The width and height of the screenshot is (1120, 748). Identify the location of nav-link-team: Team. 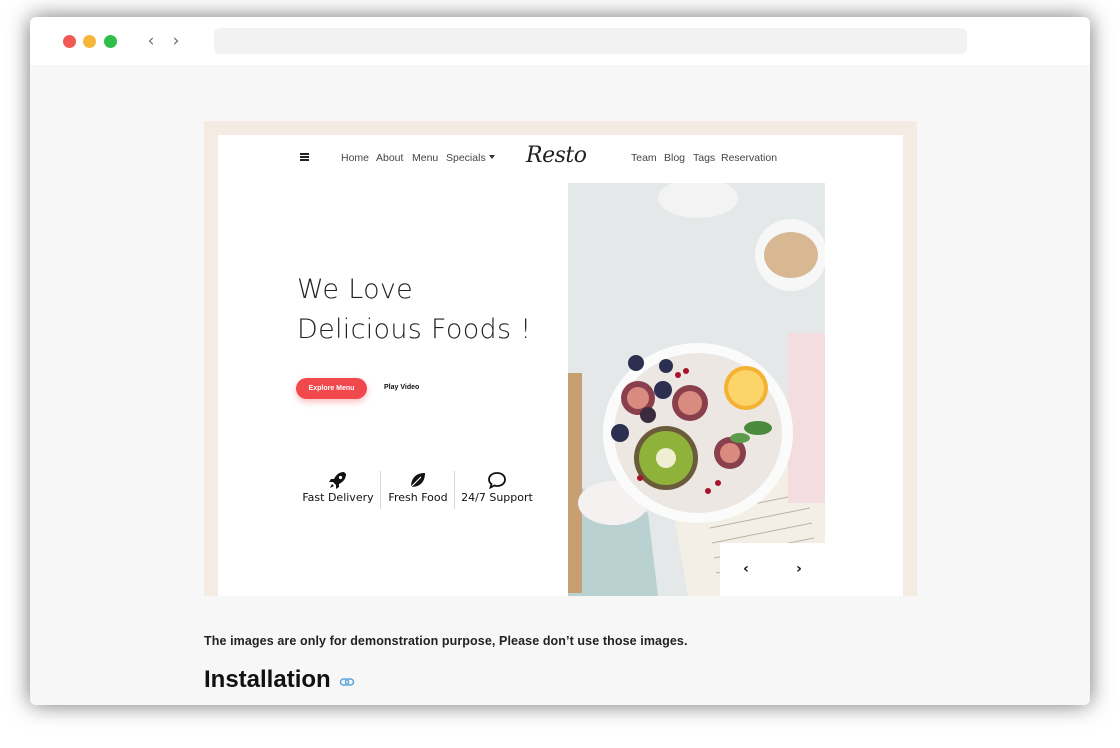
(644, 158).